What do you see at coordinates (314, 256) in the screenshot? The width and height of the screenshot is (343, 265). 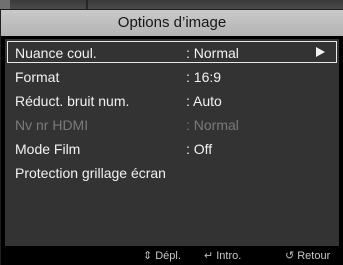 I see `hint-return-label: Retour` at bounding box center [314, 256].